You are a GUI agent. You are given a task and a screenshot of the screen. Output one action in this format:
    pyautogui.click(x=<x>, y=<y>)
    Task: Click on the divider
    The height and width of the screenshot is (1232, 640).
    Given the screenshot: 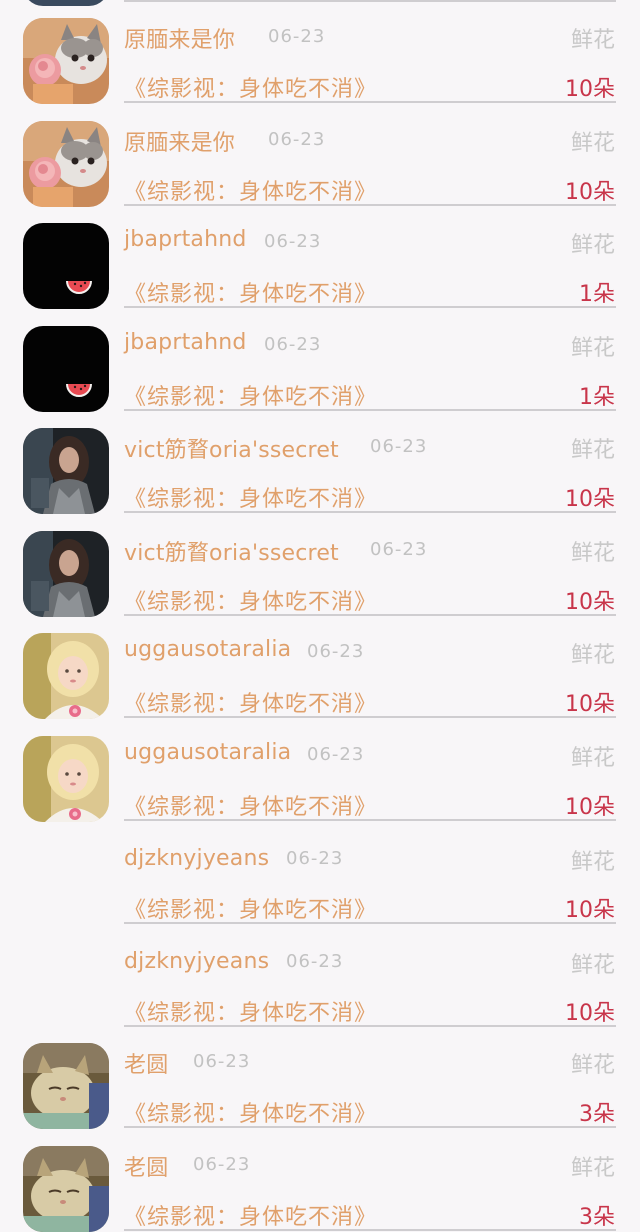 What is the action you would take?
    pyautogui.click(x=370, y=1229)
    